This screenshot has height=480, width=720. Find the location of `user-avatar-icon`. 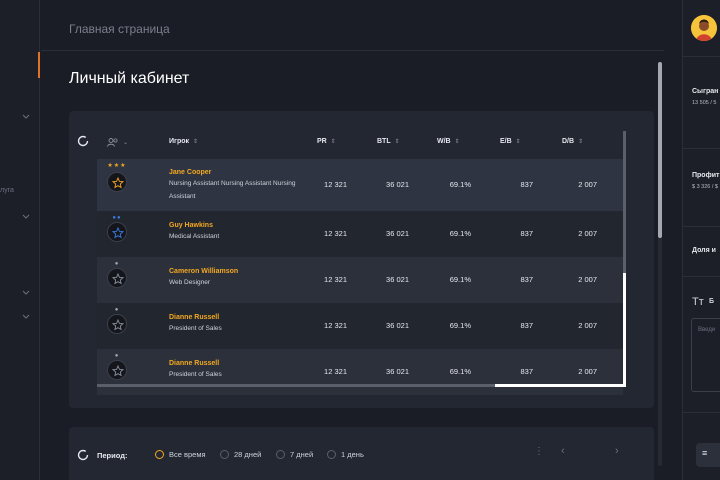

user-avatar-icon is located at coordinates (704, 28).